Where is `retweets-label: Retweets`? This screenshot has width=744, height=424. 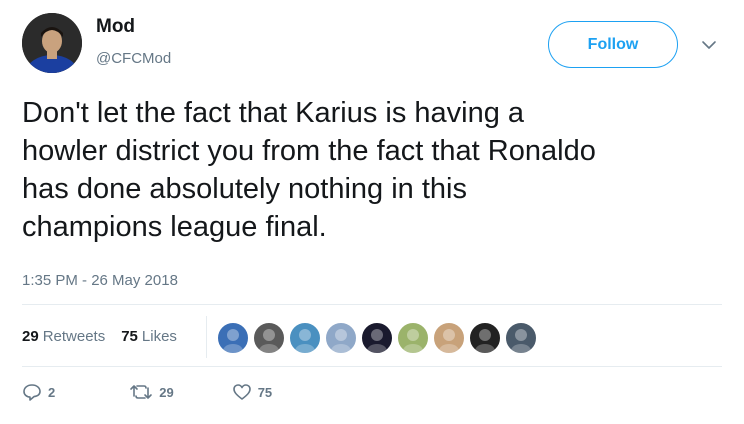
retweets-label: Retweets is located at coordinates (74, 336).